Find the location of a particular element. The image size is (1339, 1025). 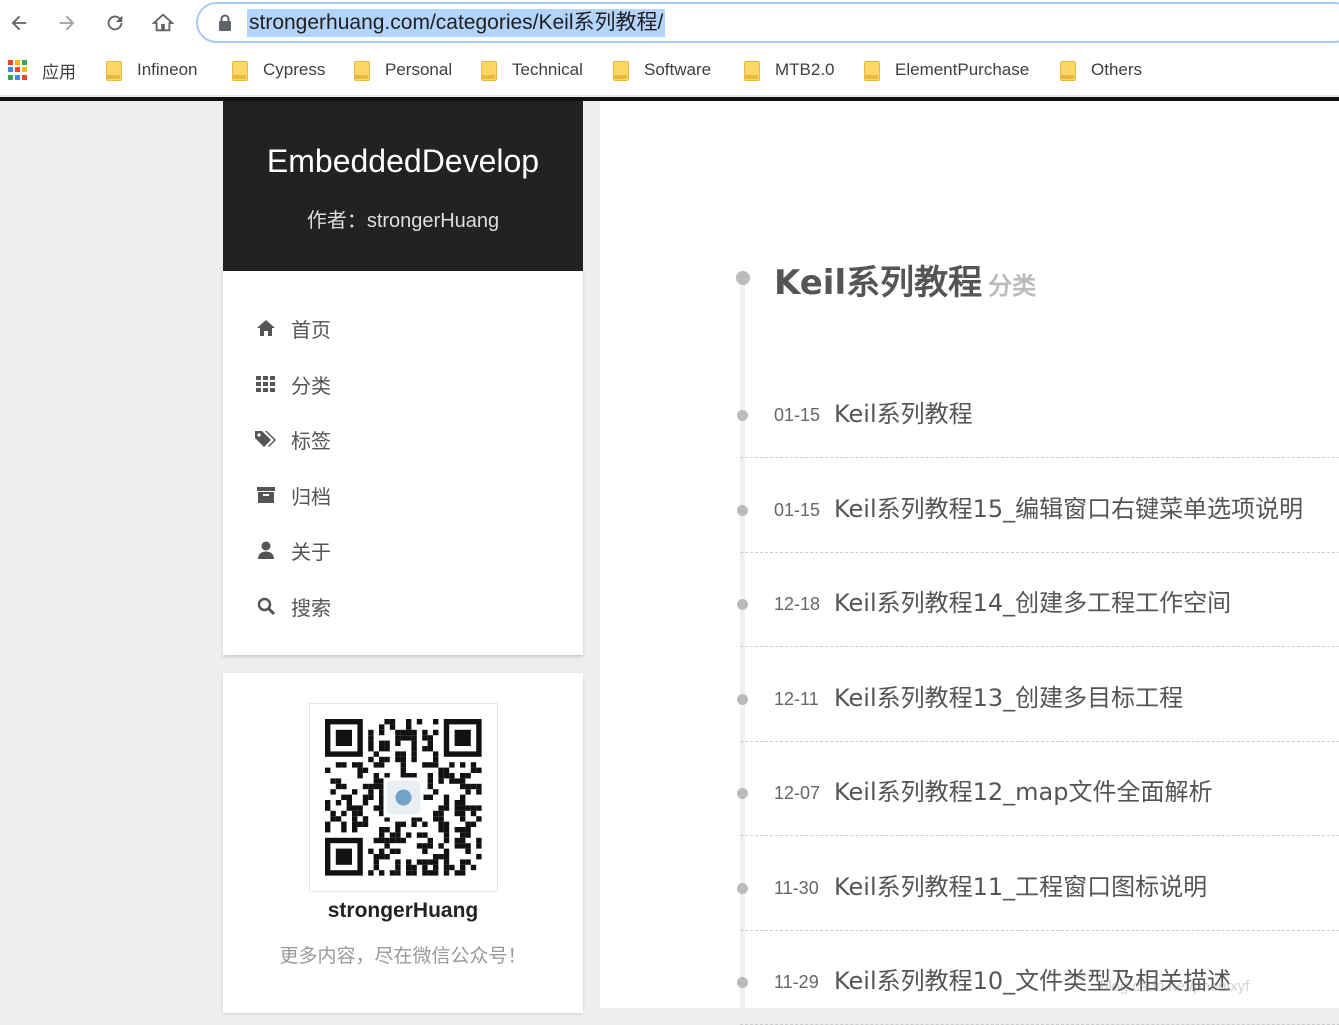

browser-toolbar: strongerhuang.com/categories/Keil系列教程/ is located at coordinates (669, 23).